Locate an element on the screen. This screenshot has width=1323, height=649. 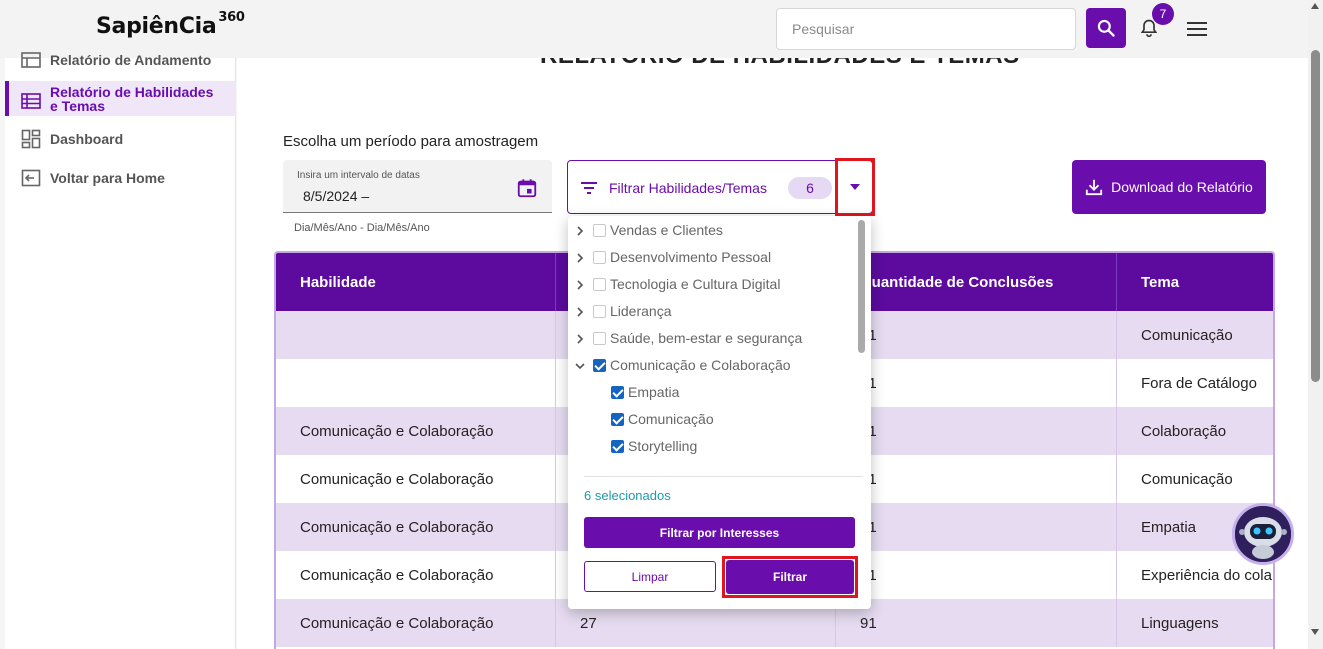
logo-suffix: 360 is located at coordinates (231, 17).